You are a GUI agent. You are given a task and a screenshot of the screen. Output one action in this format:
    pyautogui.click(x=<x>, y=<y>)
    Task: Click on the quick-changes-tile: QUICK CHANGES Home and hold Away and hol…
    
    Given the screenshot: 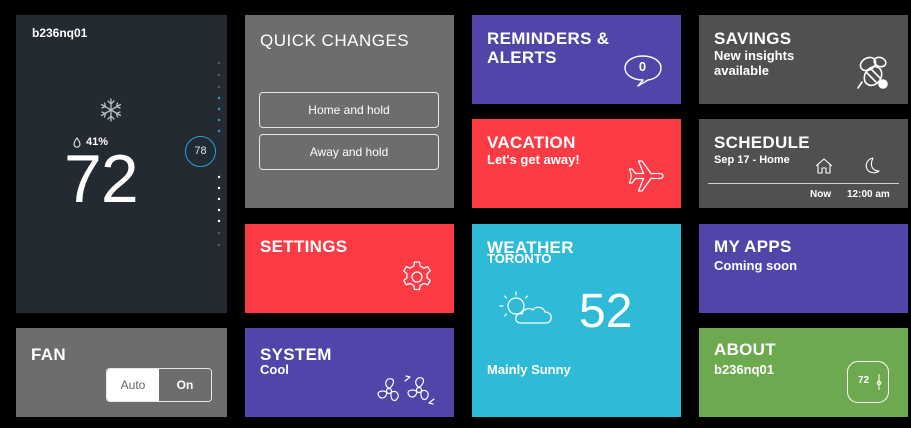 What is the action you would take?
    pyautogui.click(x=349, y=111)
    